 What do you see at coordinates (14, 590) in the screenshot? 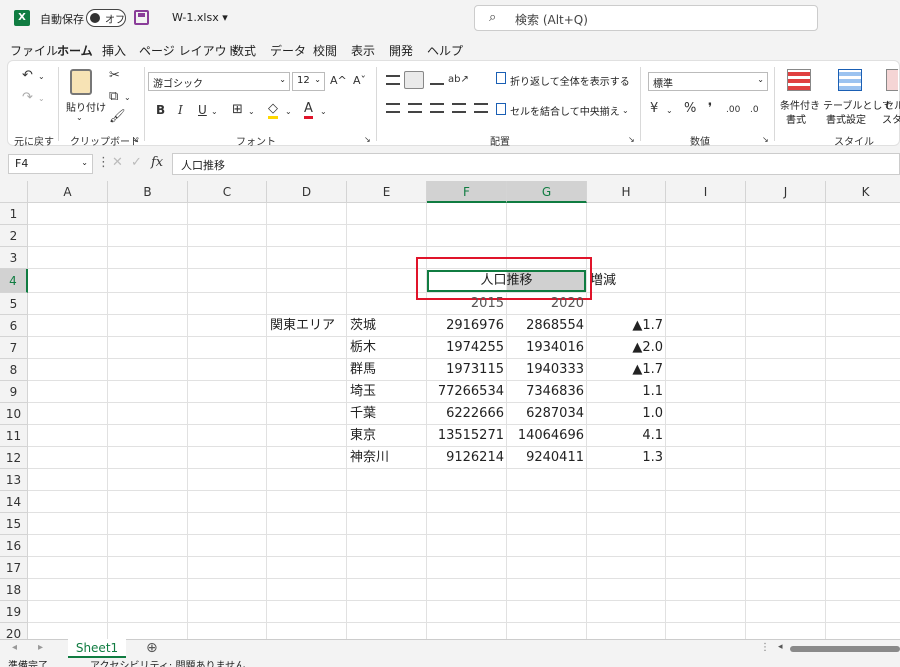
I see `row-header: 18` at bounding box center [14, 590].